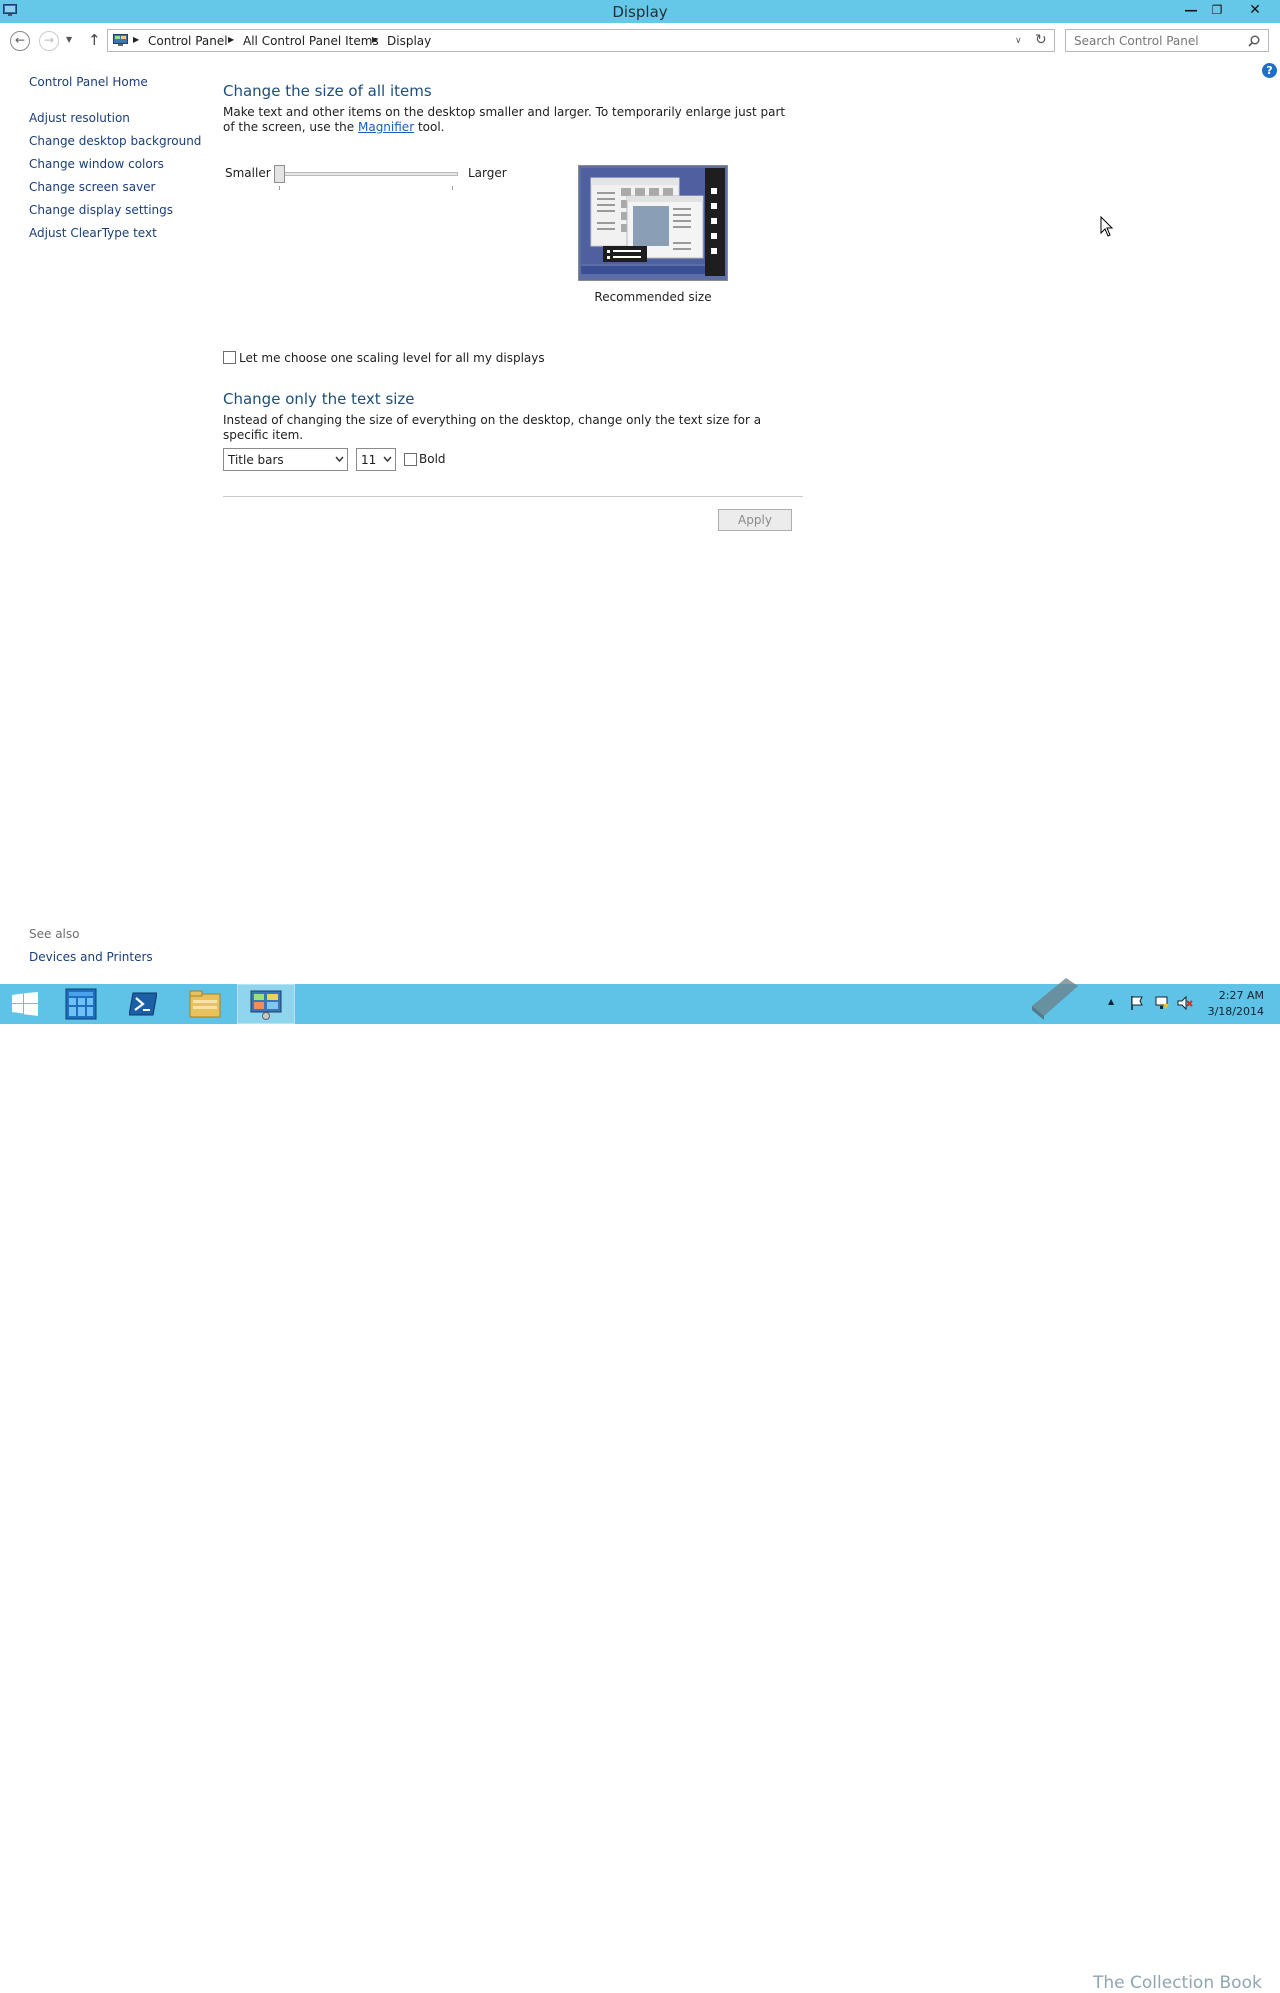  What do you see at coordinates (248, 173) in the screenshot?
I see `slider-smaller-label: Smaller` at bounding box center [248, 173].